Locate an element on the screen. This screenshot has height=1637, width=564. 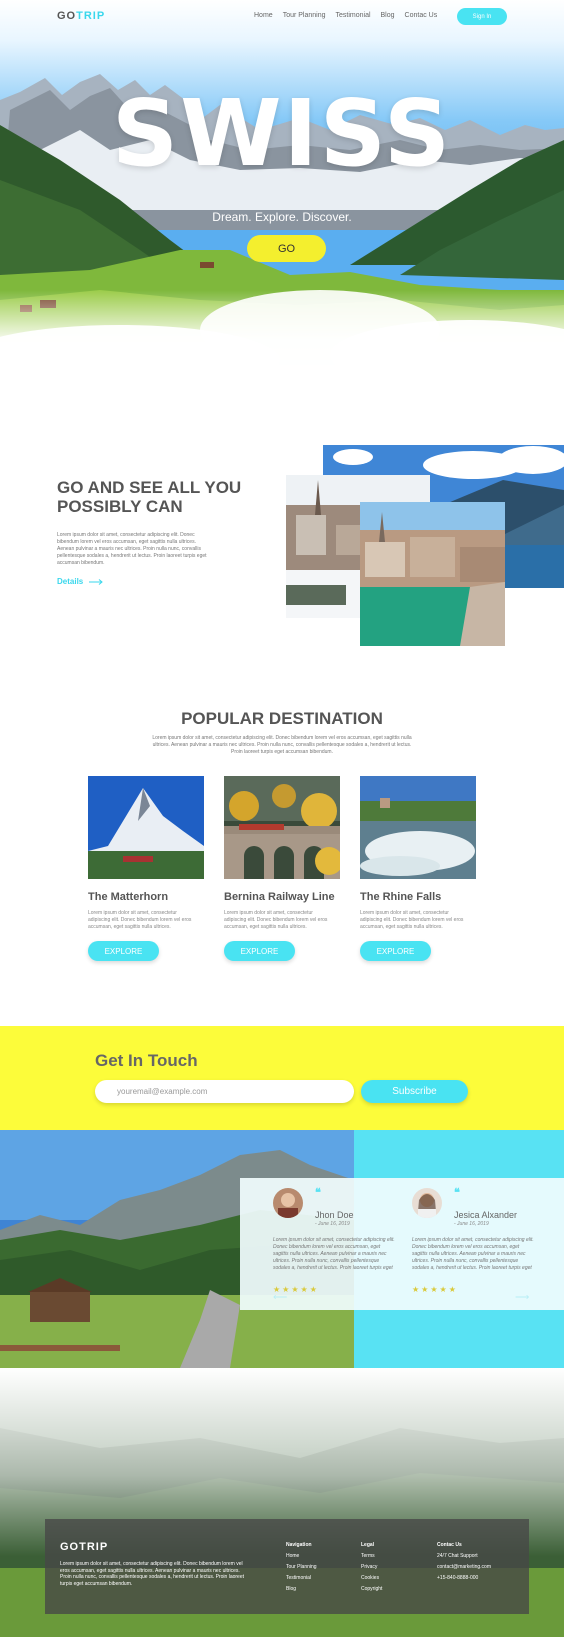
footer-contact-item: 24/7 Chat Support is located at coordinates (464, 1556).